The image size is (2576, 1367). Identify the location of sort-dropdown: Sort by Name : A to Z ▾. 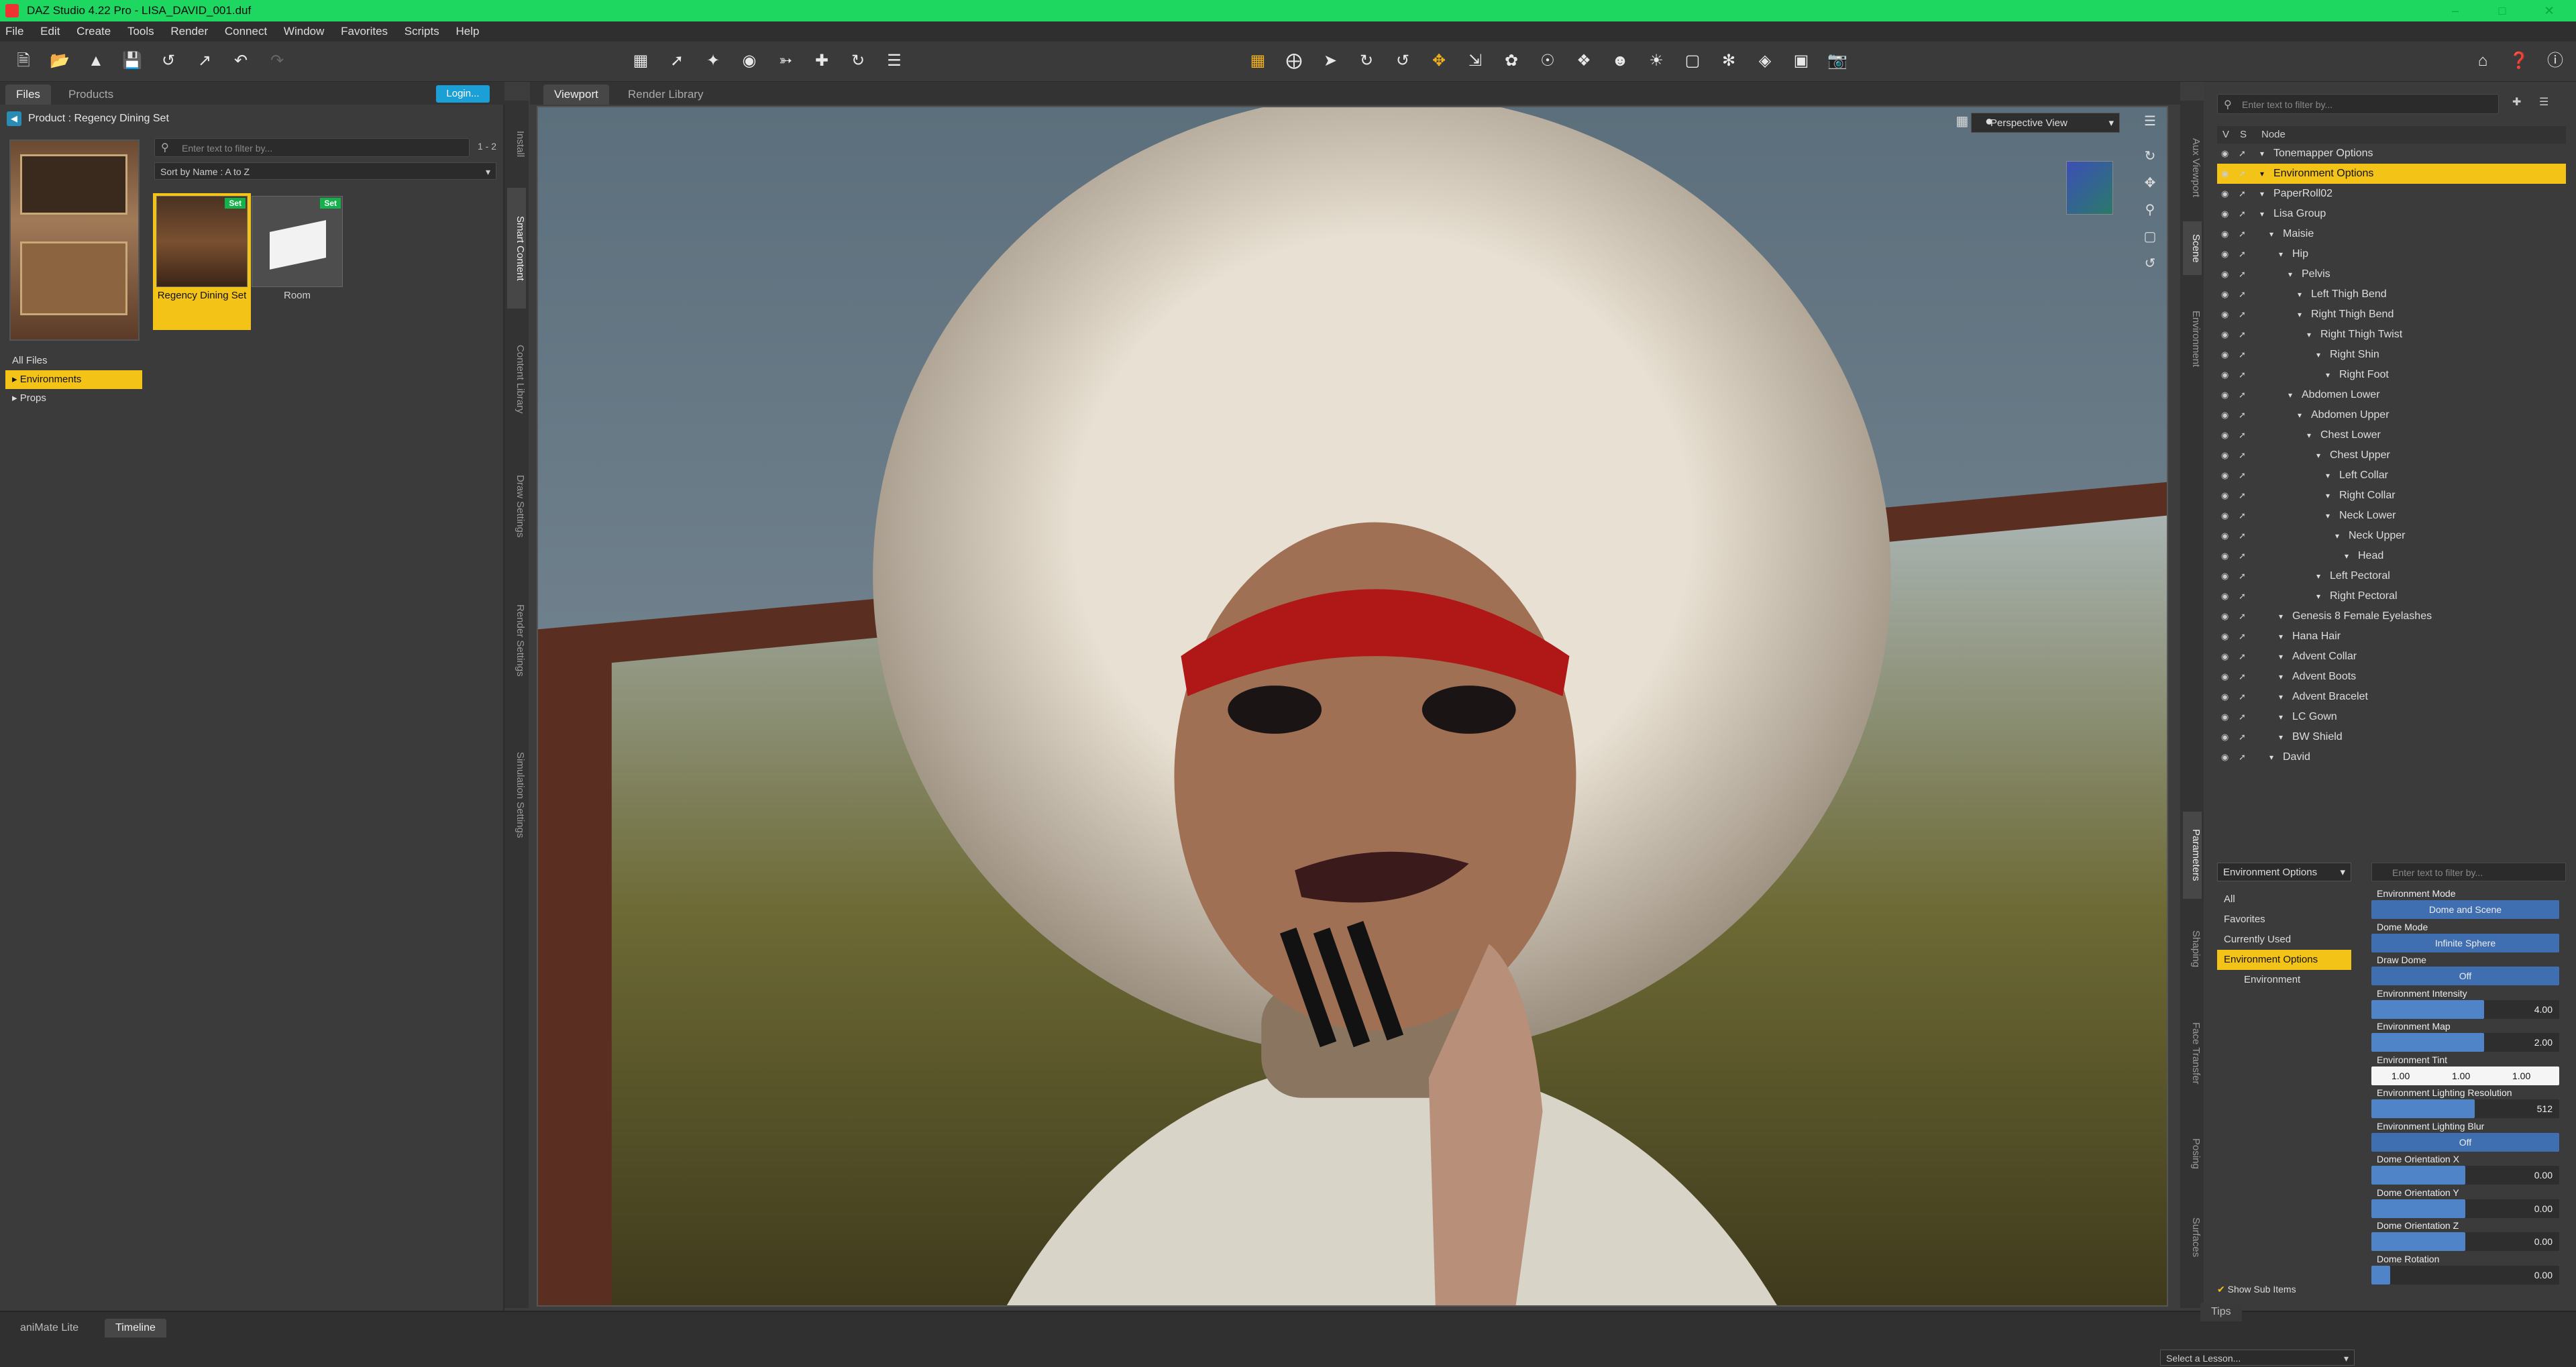
(325, 171).